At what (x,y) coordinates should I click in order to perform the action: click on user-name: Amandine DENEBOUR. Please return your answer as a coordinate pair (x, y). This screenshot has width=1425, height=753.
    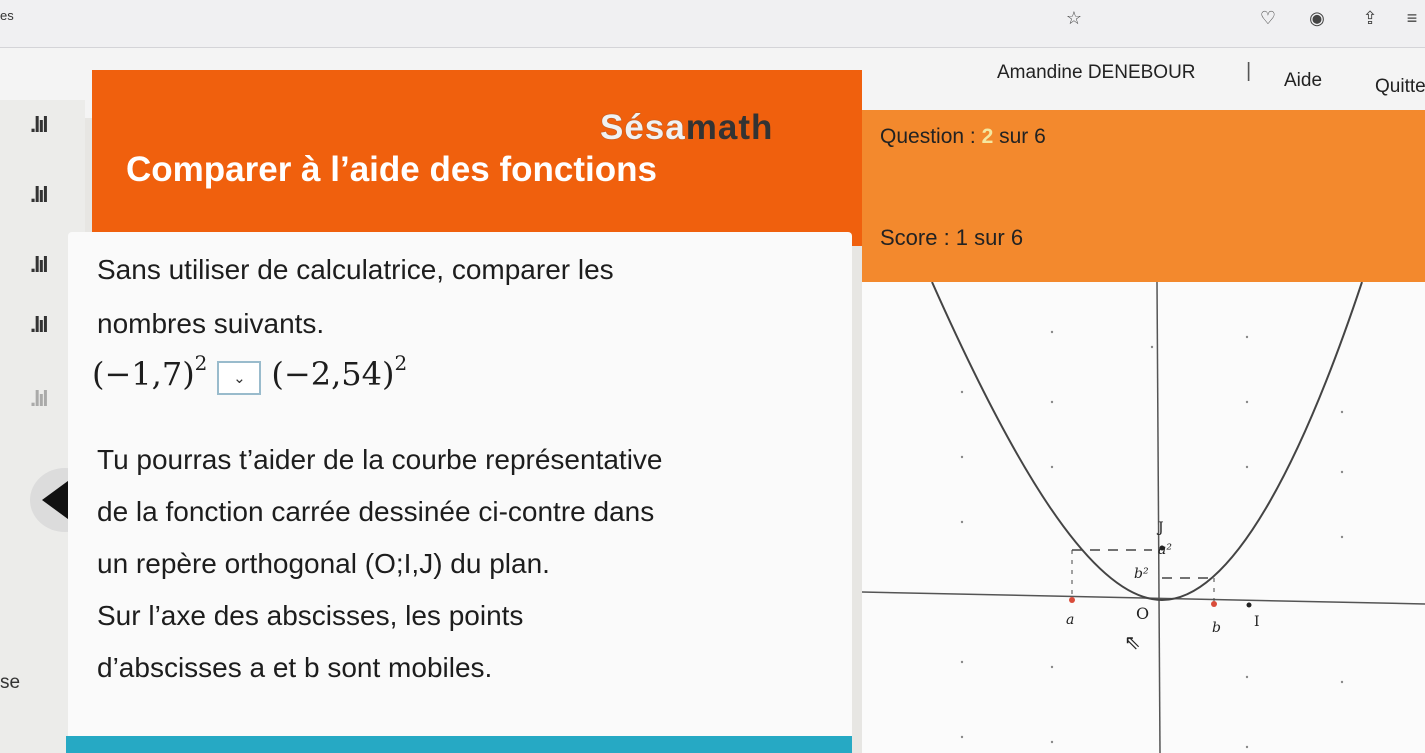
    Looking at the image, I should click on (1096, 72).